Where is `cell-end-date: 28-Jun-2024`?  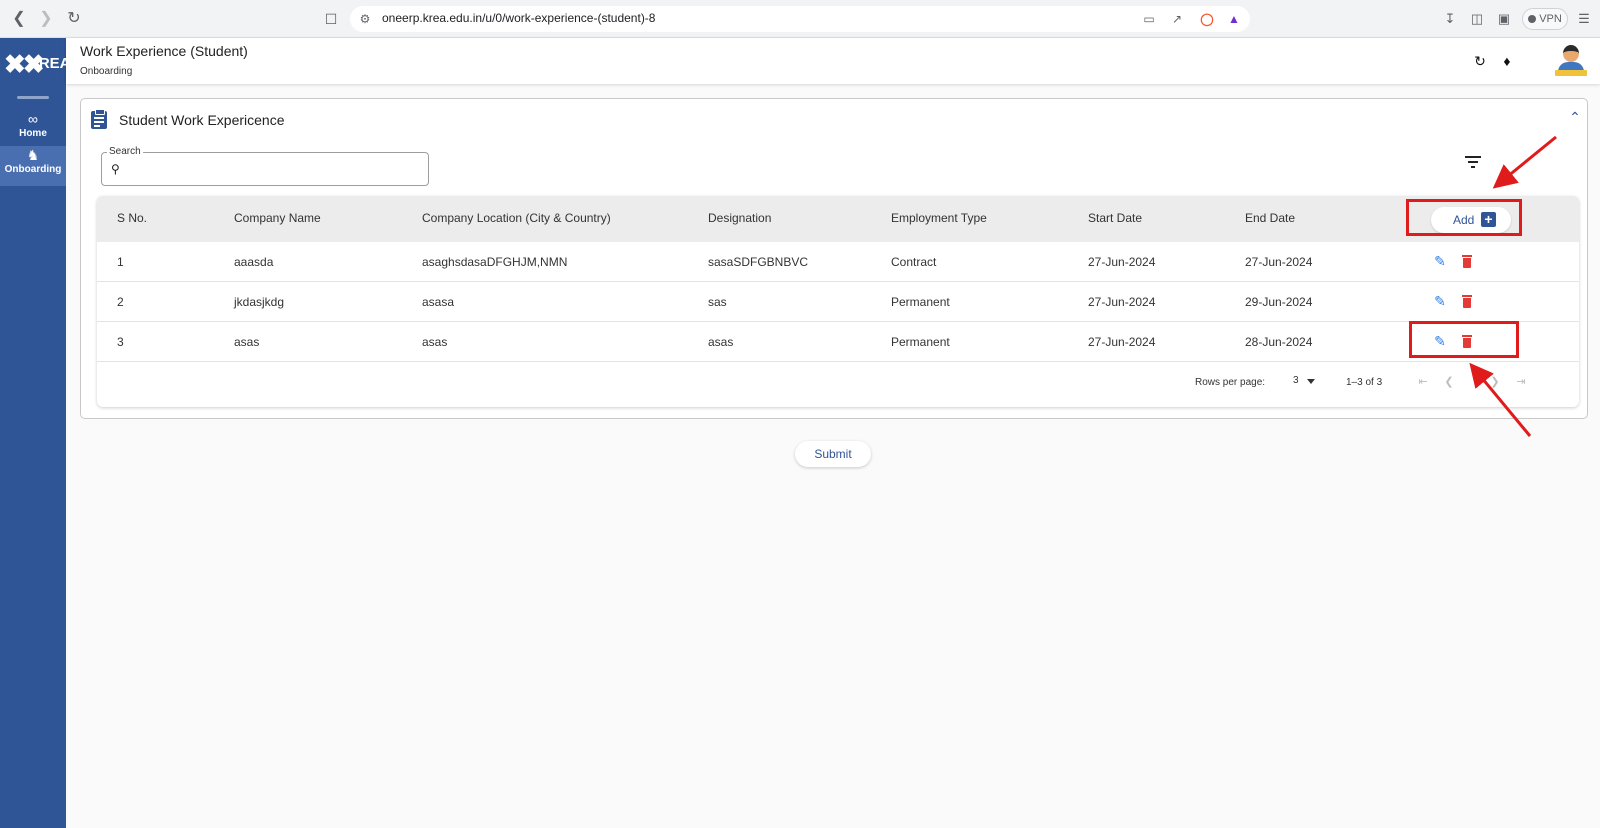
cell-end-date: 28-Jun-2024 is located at coordinates (1279, 342).